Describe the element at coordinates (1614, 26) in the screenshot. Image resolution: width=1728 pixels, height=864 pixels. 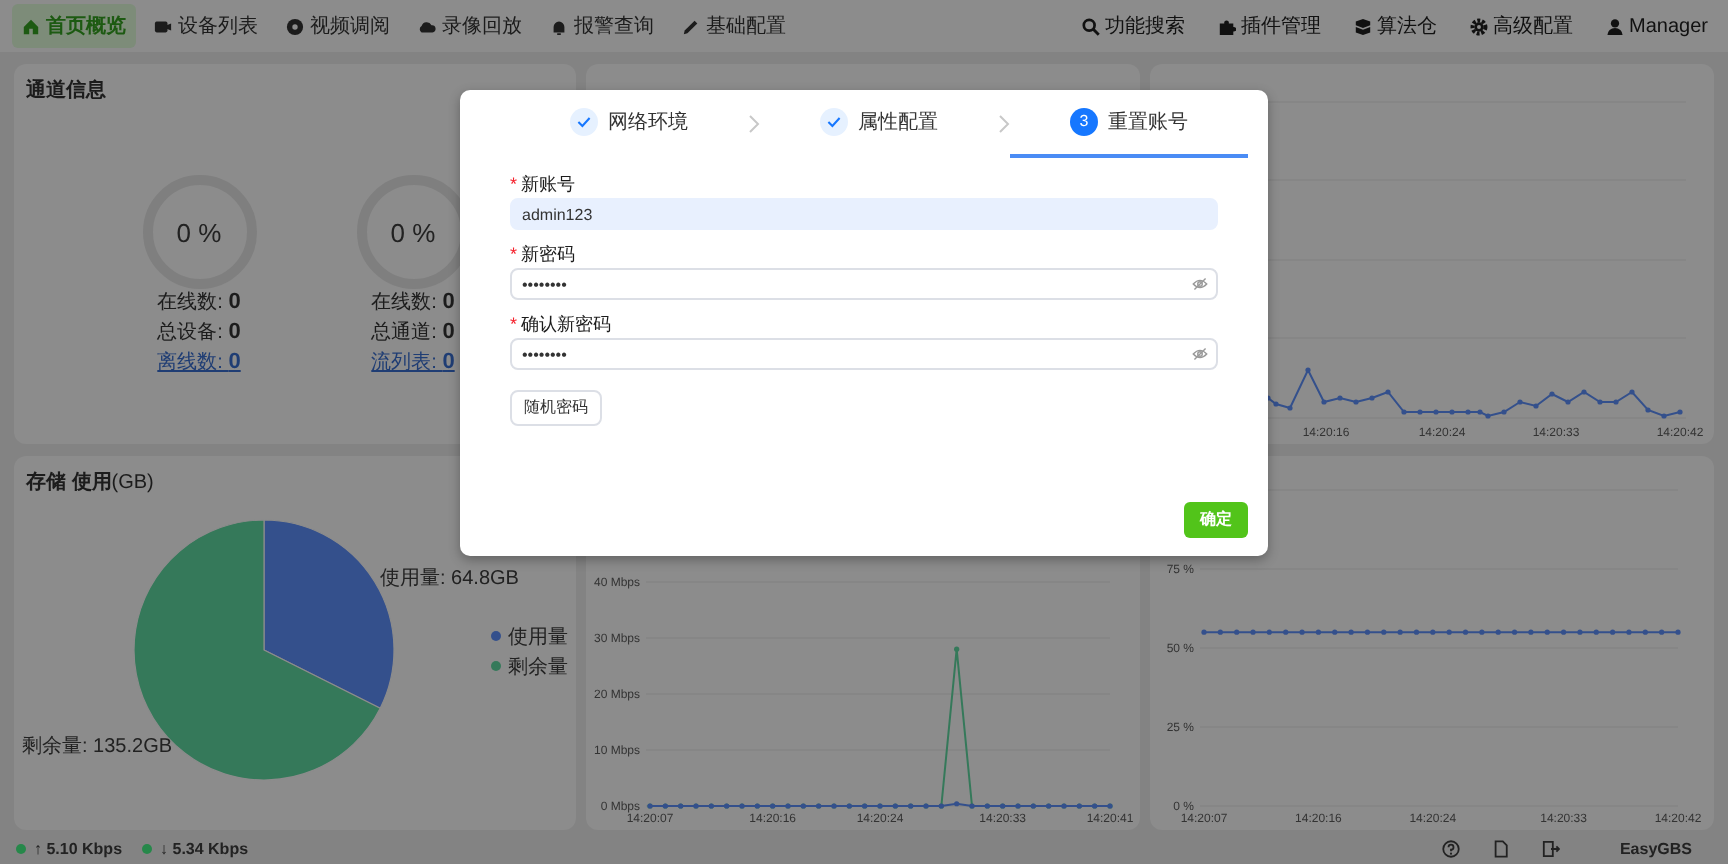
I see `user-icon` at that location.